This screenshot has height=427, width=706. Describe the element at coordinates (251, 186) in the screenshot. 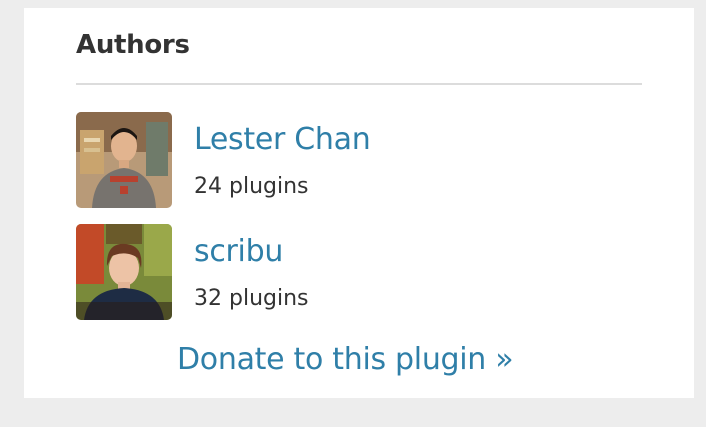

I see `author-plugin-count: 24 plugins` at that location.